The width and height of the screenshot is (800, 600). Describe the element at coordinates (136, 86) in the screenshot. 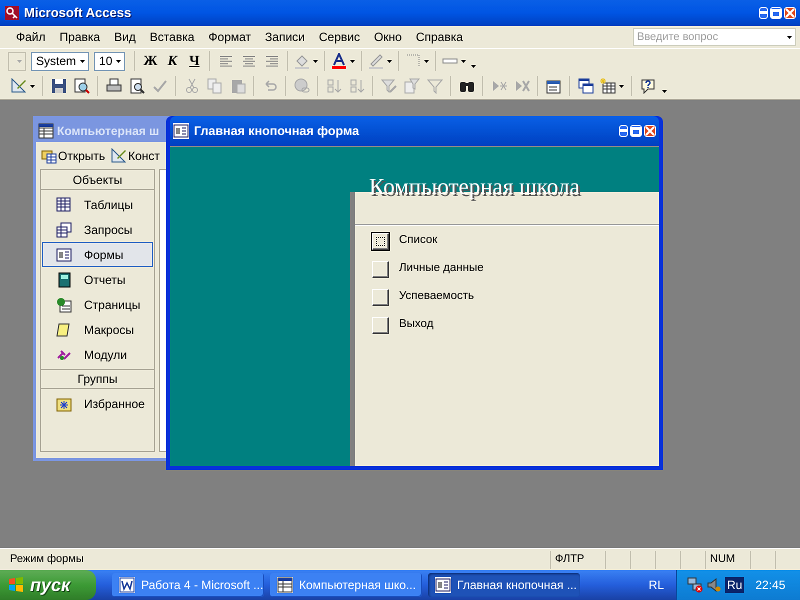

I see `print-preview-icon` at that location.